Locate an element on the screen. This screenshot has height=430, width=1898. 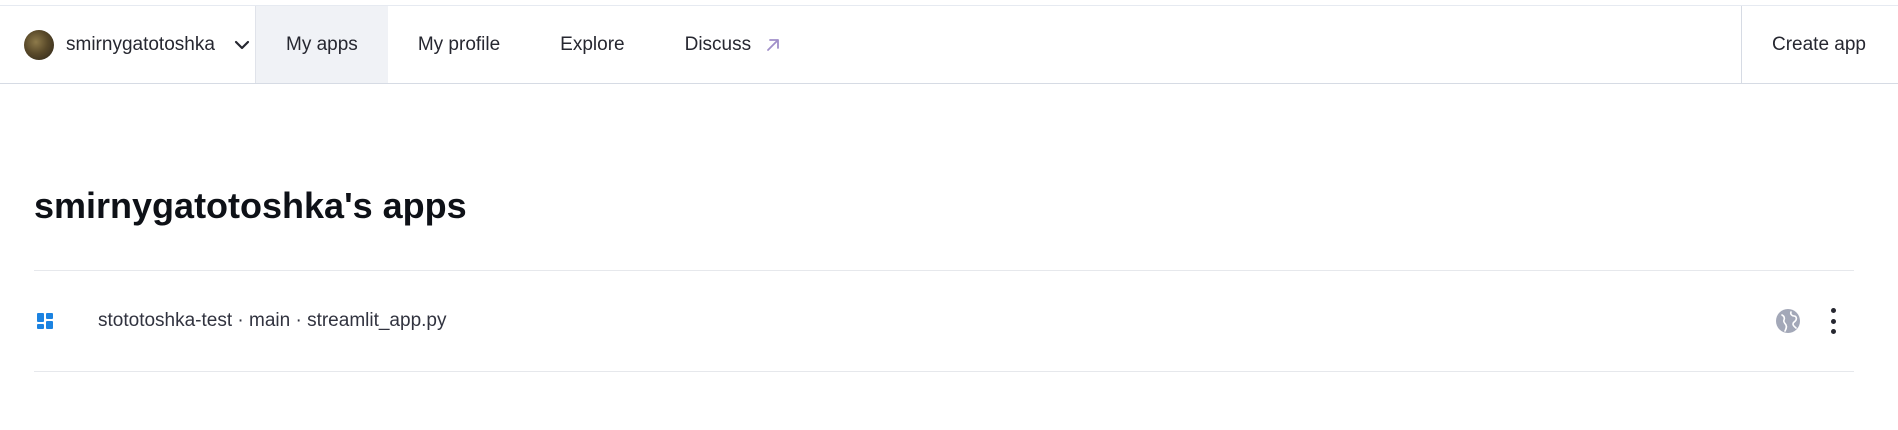
tab-label: My profile is located at coordinates (459, 44).